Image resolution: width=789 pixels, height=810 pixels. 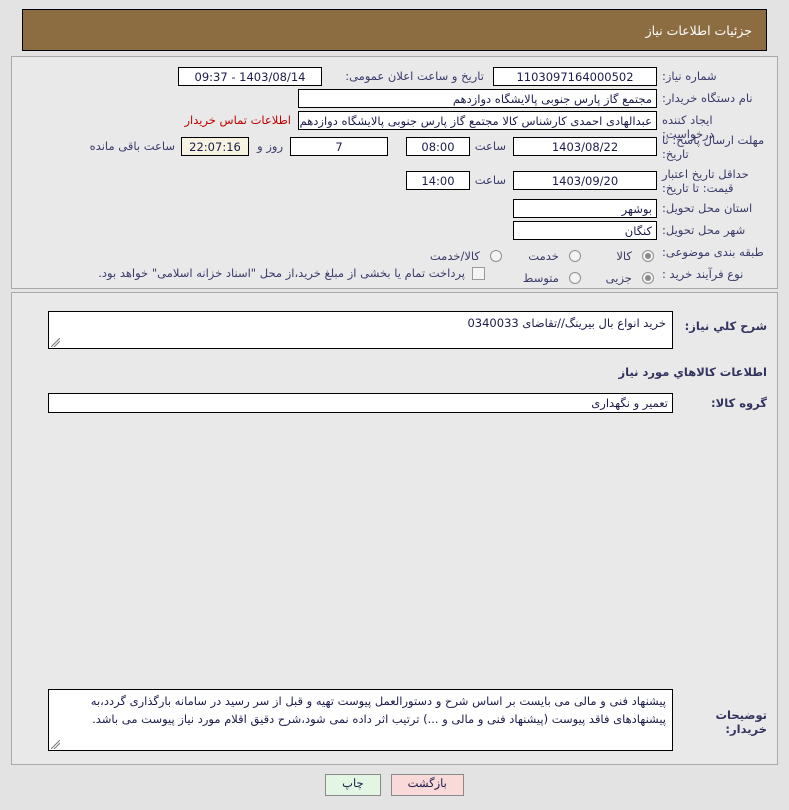 I want to click on label-response-deadline: مهلت ارسال پاسخ: تا تاریخ:, so click(x=713, y=147).